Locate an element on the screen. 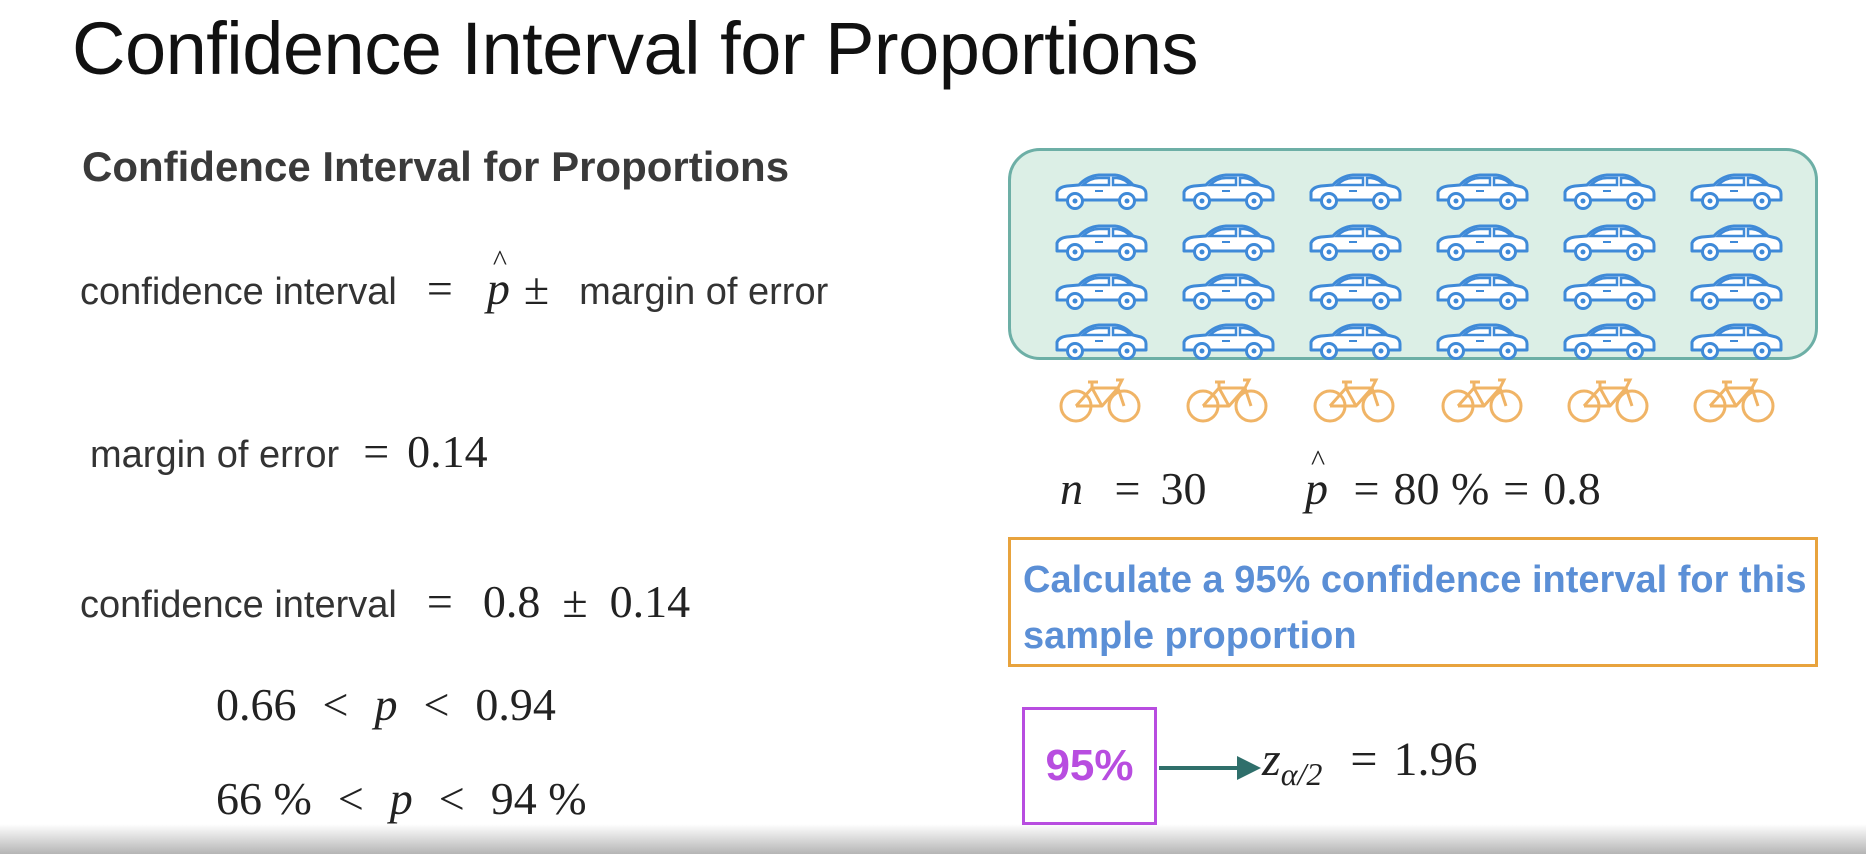  critical-value-row: zα/2 = 1.96 is located at coordinates (1369, 762).